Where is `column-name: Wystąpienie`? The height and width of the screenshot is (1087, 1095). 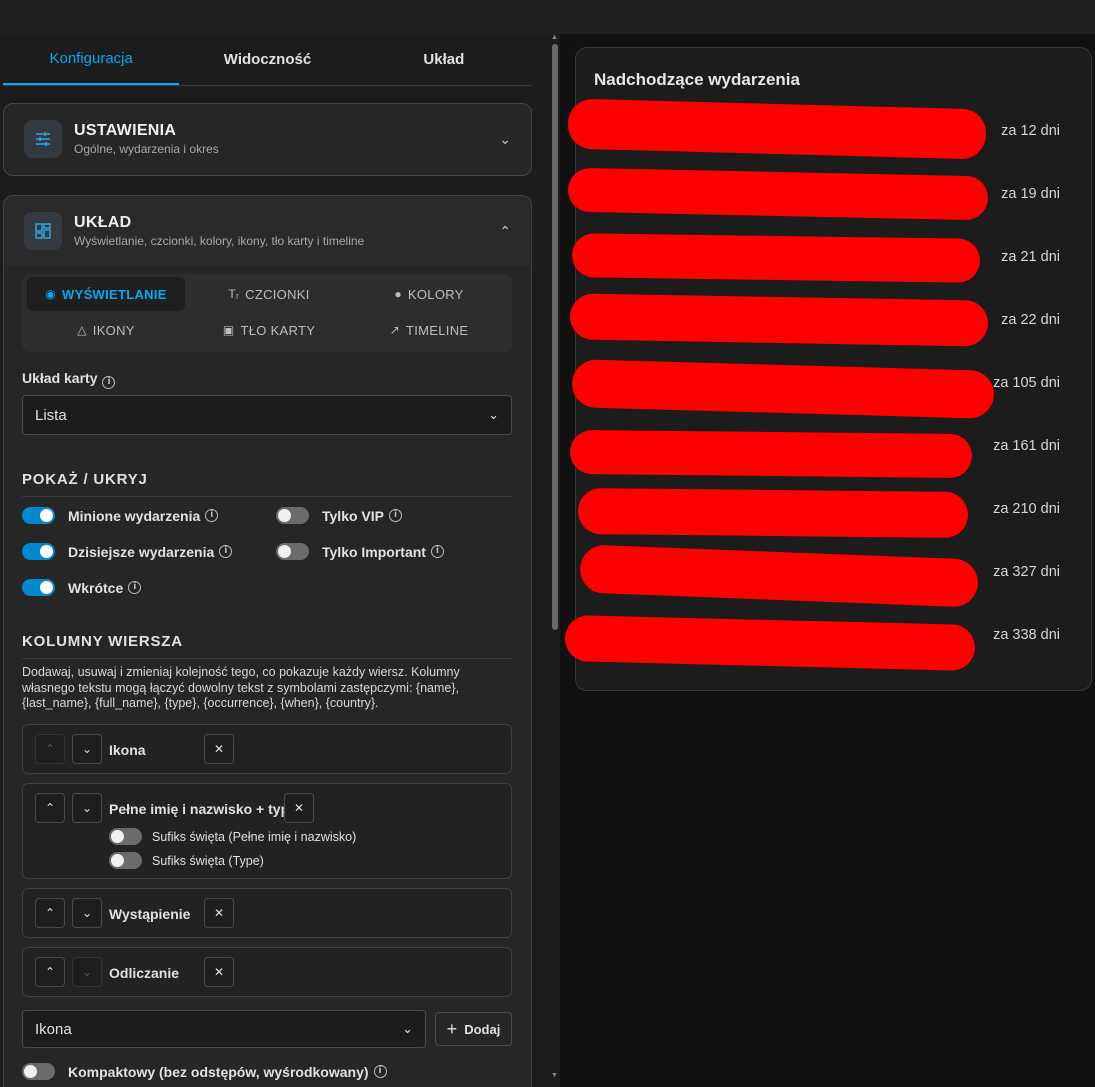
column-name: Wystąpienie is located at coordinates (150, 914).